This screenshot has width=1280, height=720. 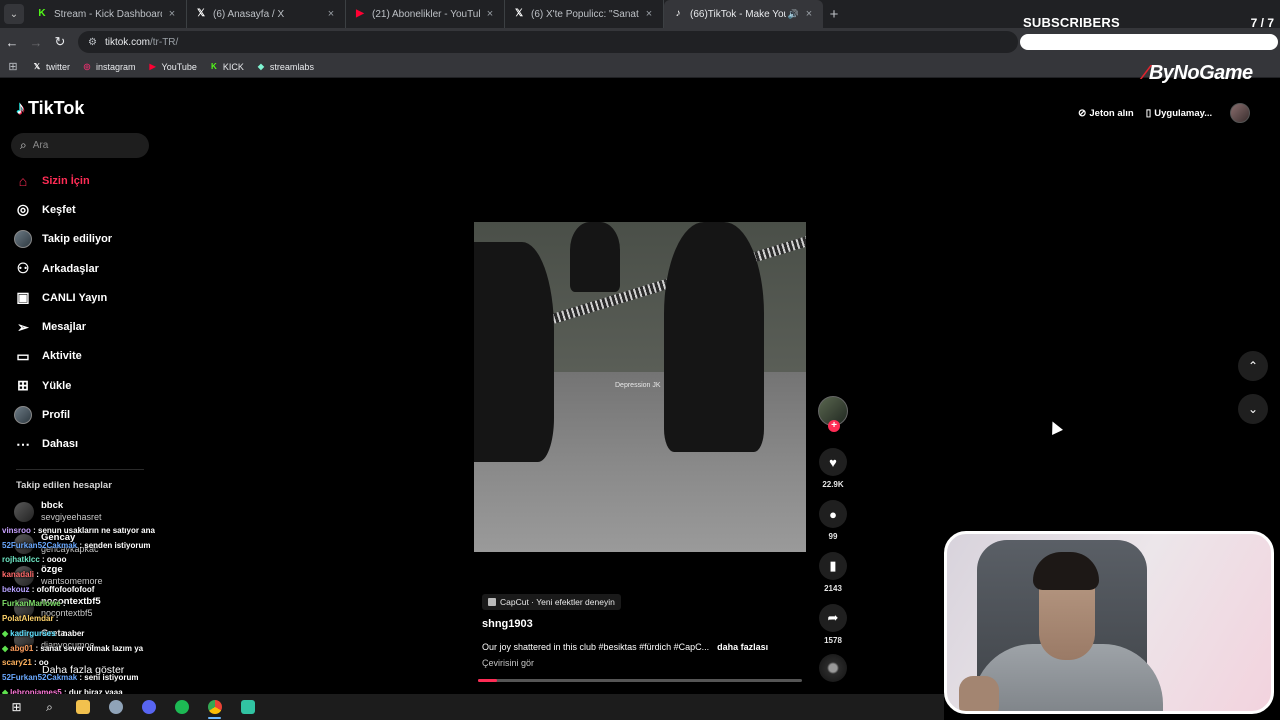 I want to click on sidebar-item: ➢ Mesajlar, so click(x=84, y=326).